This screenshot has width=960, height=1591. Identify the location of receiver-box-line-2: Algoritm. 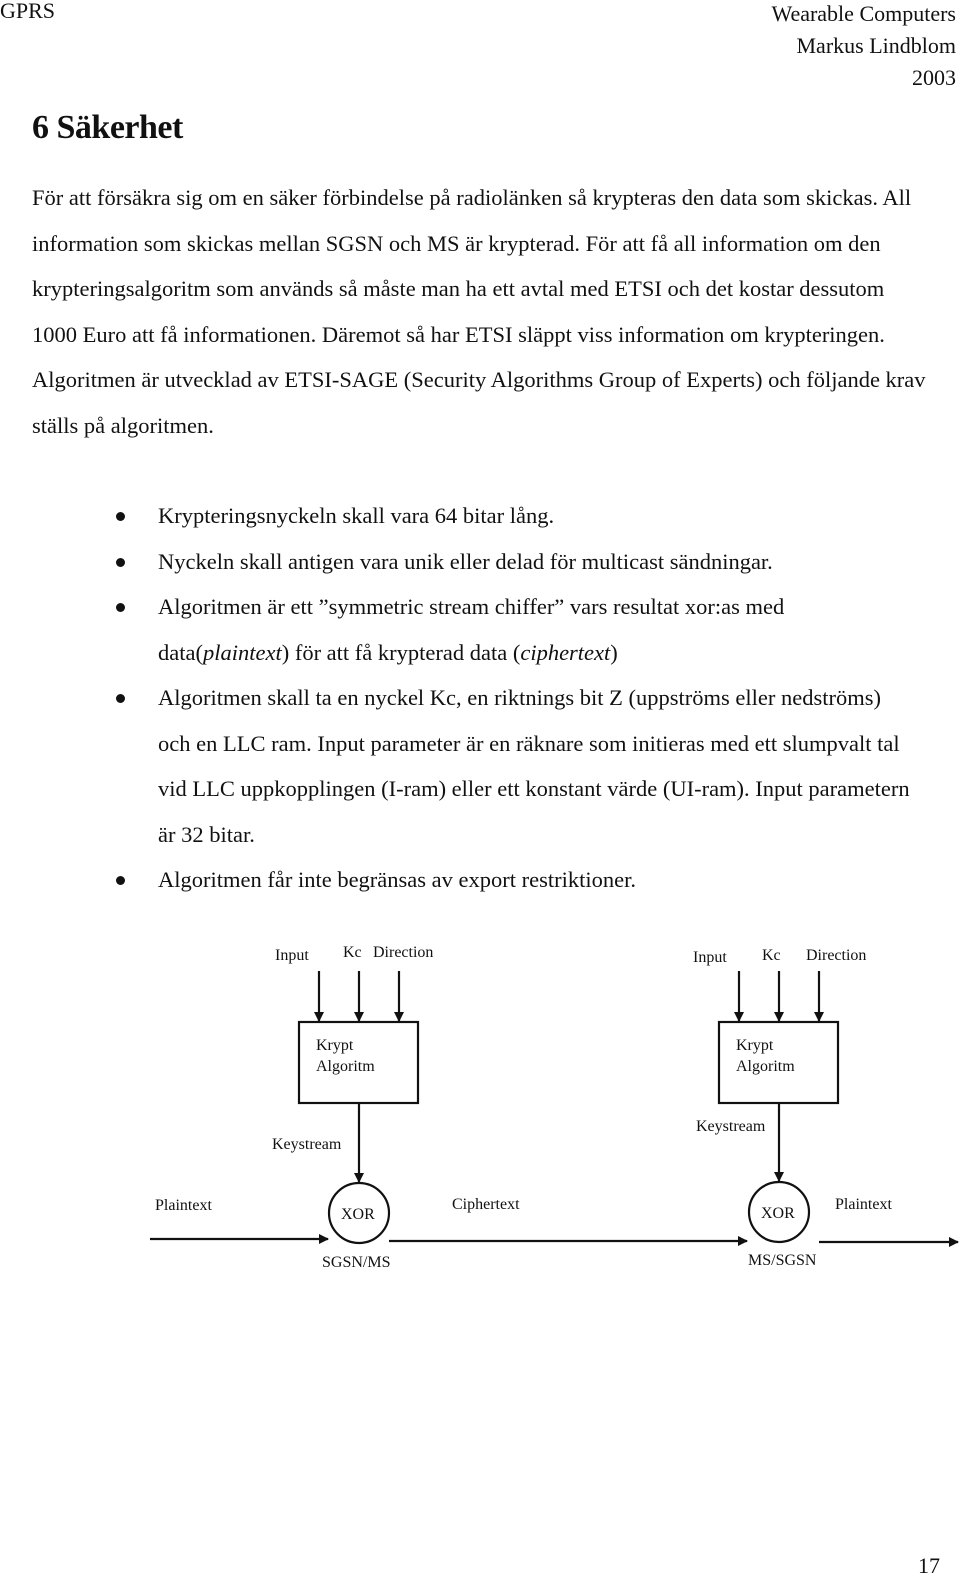
(765, 1066).